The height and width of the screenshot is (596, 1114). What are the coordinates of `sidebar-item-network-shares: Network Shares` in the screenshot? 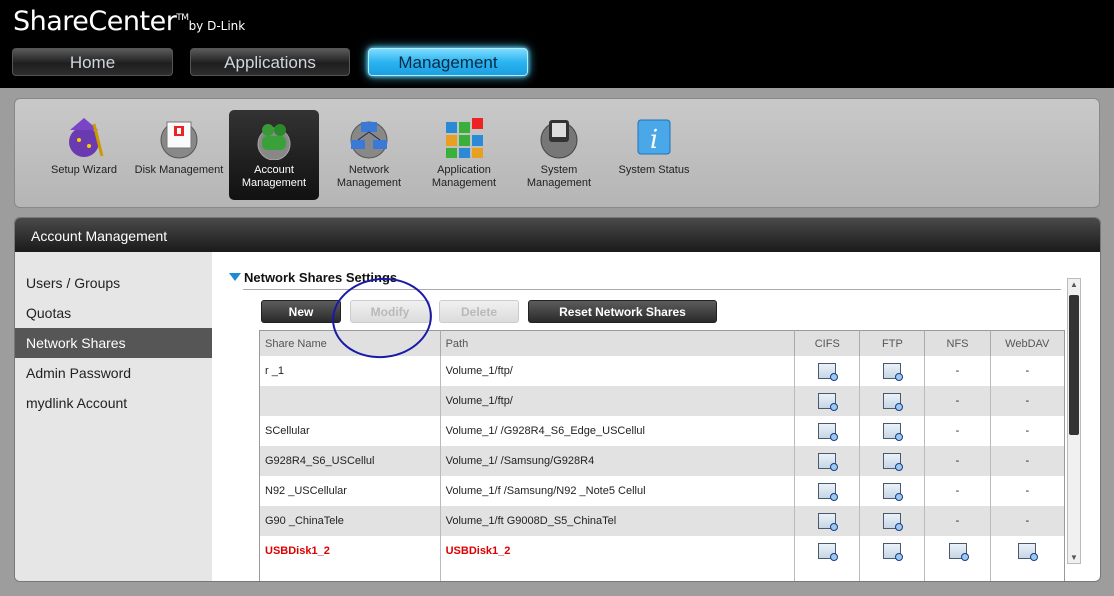 It's located at (113, 343).